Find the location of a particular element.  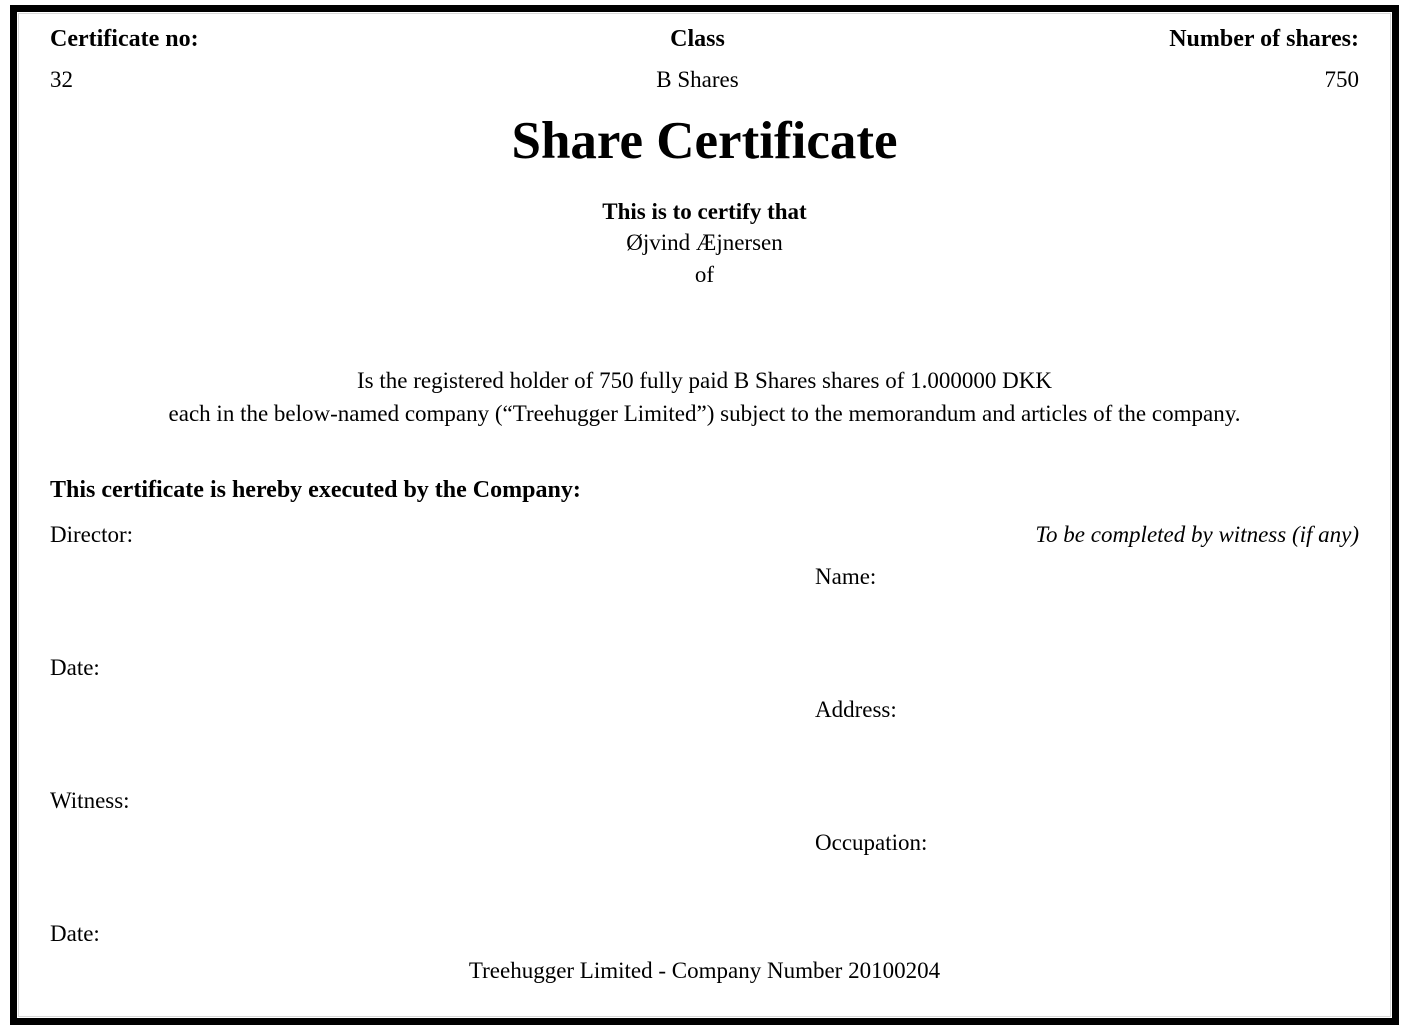

certify-lead-text: This is to certify that is located at coordinates (704, 211).